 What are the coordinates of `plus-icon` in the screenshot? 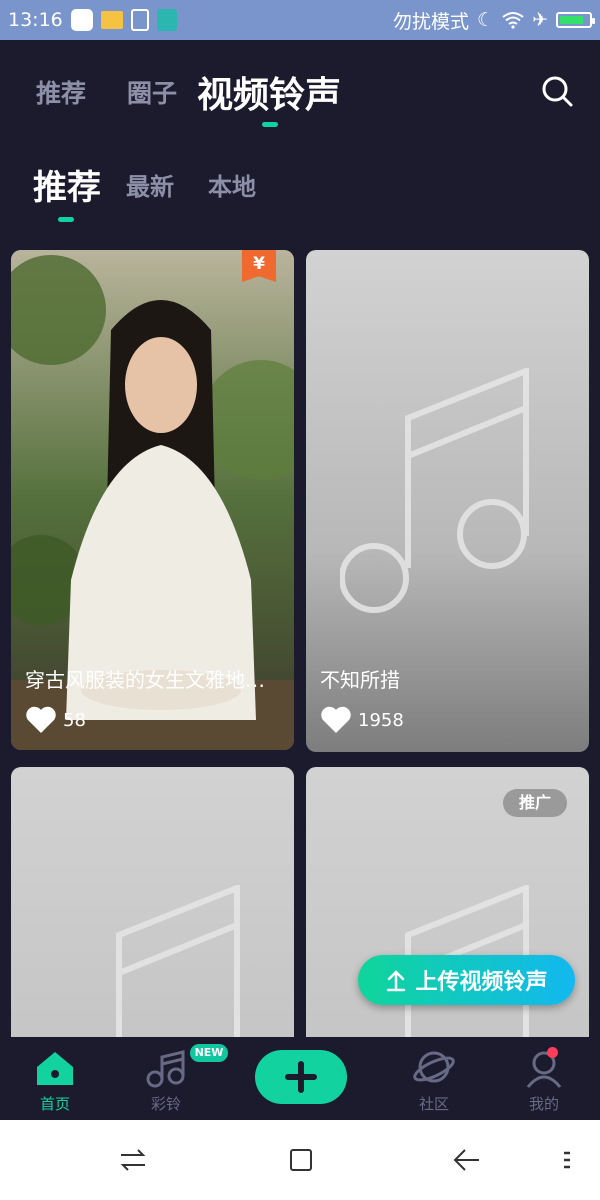 It's located at (301, 1077).